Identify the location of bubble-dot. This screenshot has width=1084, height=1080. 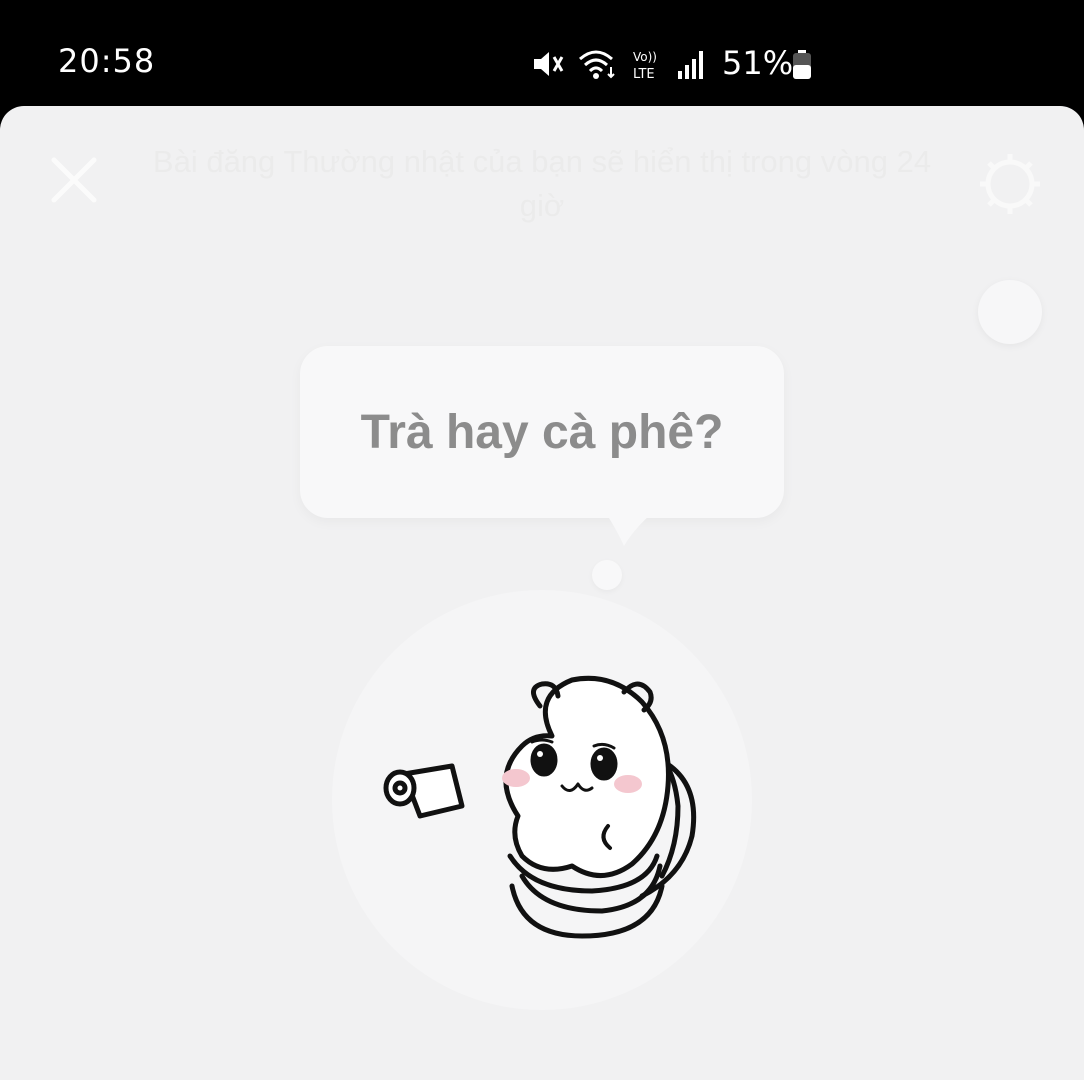
(607, 575).